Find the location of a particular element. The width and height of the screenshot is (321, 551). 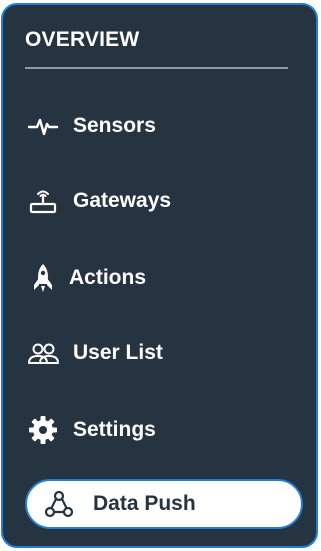

sidebar-item-settings: Settings is located at coordinates (164, 430).